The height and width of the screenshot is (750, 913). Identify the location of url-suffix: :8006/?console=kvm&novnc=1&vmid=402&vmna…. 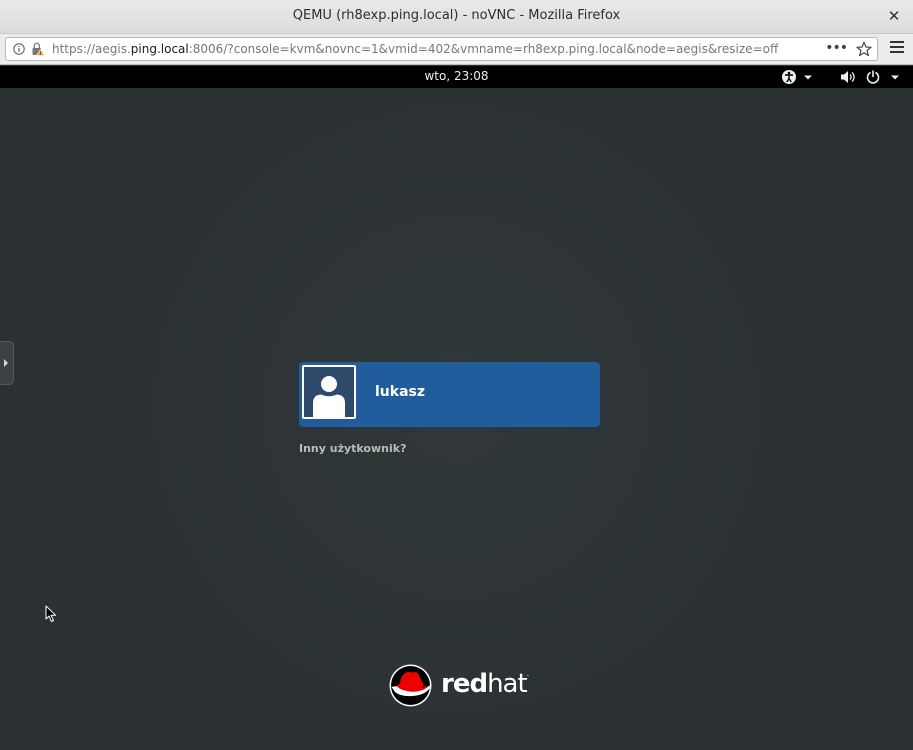
(483, 49).